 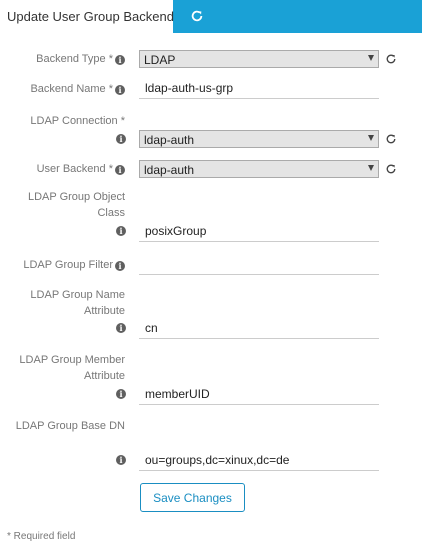 What do you see at coordinates (211, 16) in the screenshot?
I see `tab-bar: Update User Group Backend` at bounding box center [211, 16].